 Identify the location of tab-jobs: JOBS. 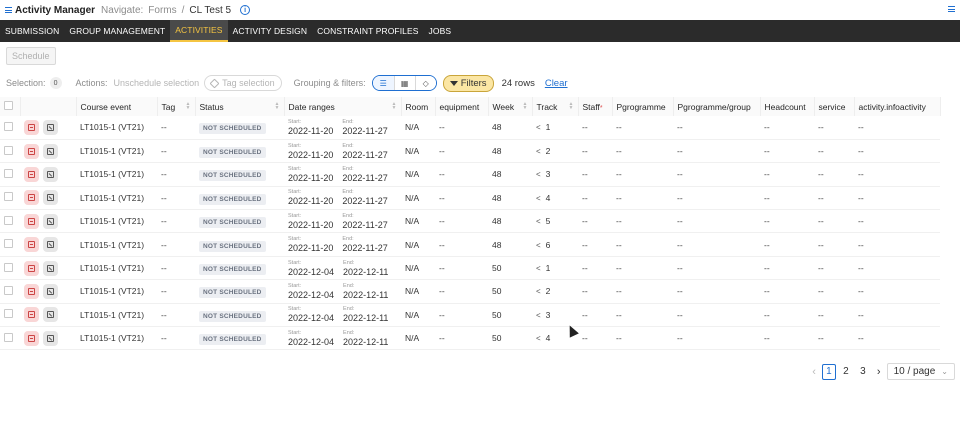
(440, 31).